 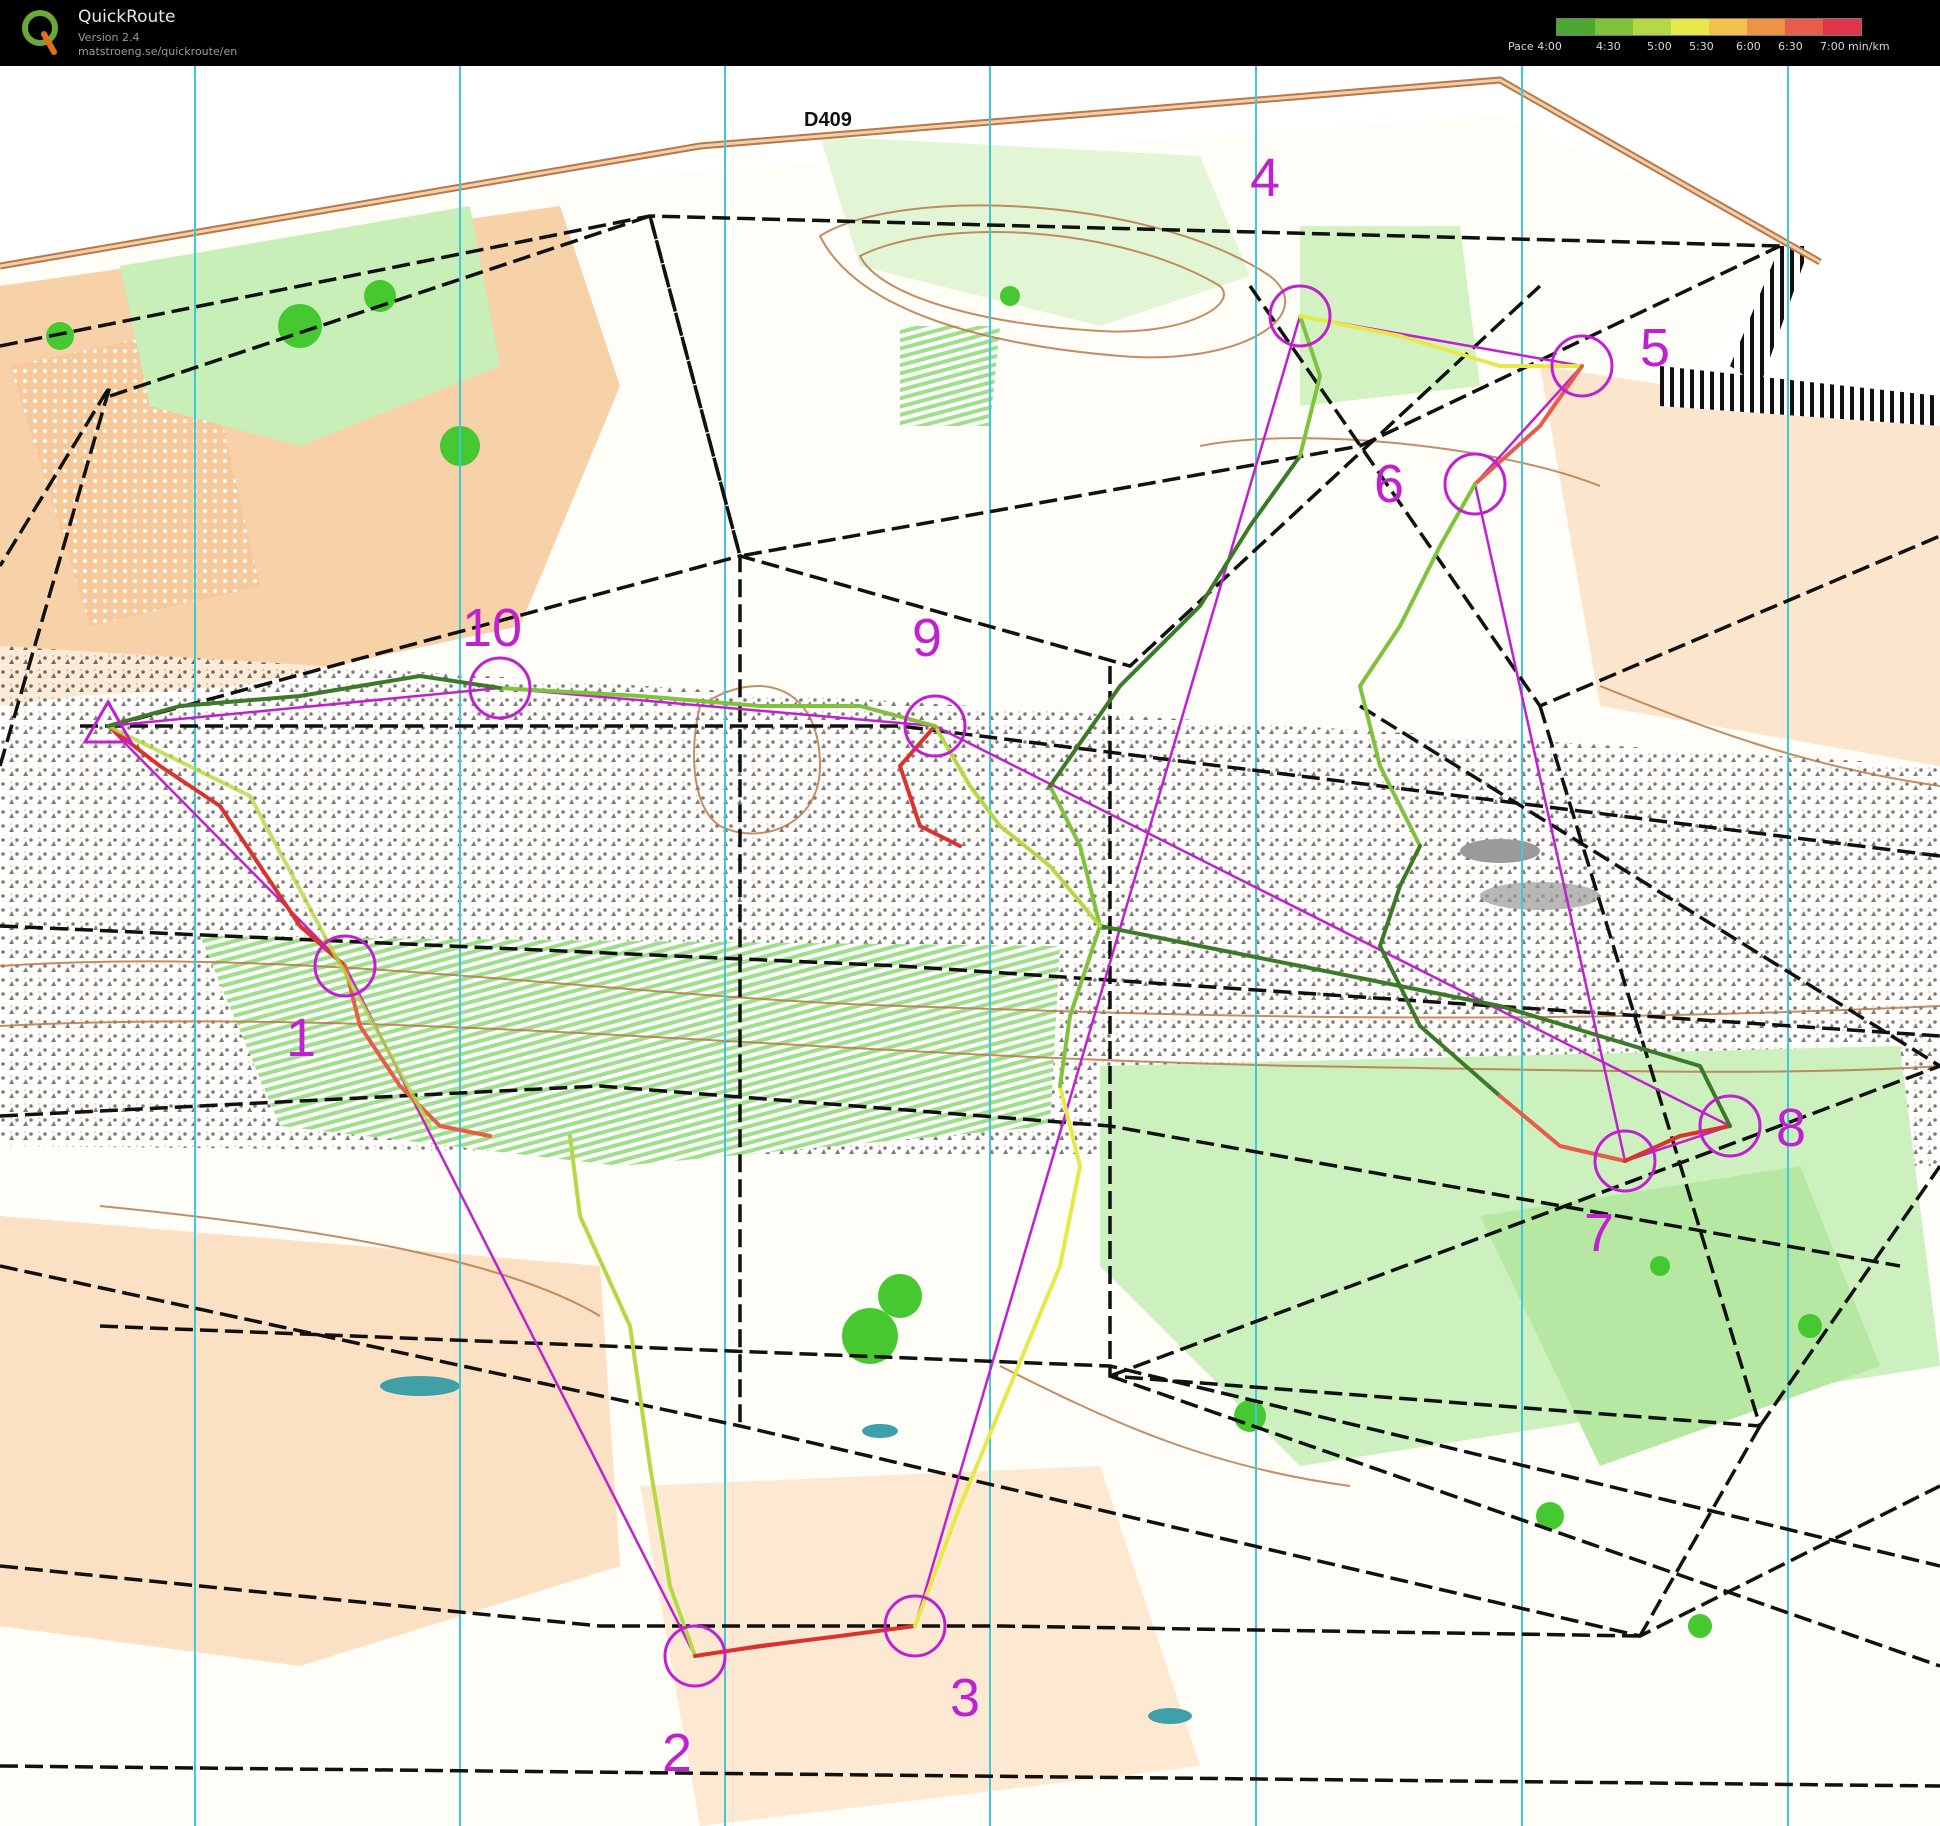 What do you see at coordinates (1748, 46) in the screenshot?
I see `pace-label: 6:00` at bounding box center [1748, 46].